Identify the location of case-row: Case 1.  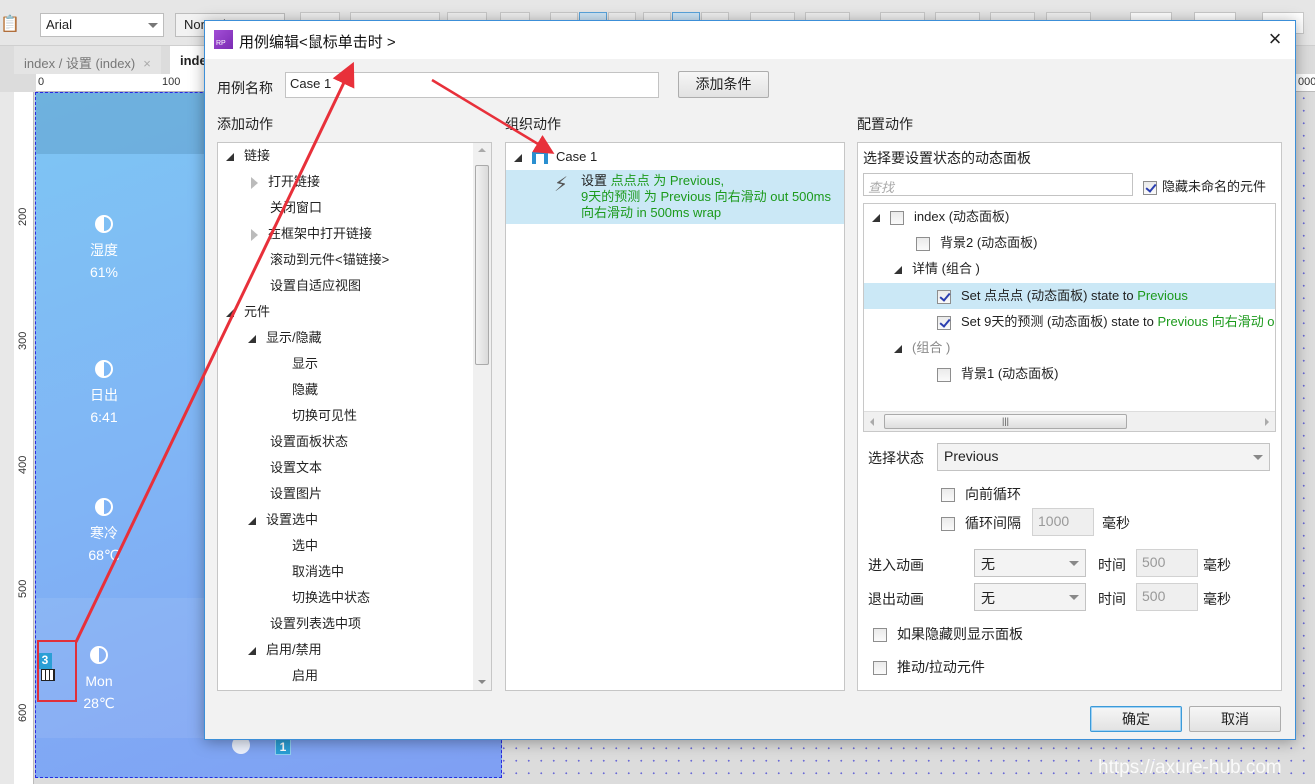
(555, 157).